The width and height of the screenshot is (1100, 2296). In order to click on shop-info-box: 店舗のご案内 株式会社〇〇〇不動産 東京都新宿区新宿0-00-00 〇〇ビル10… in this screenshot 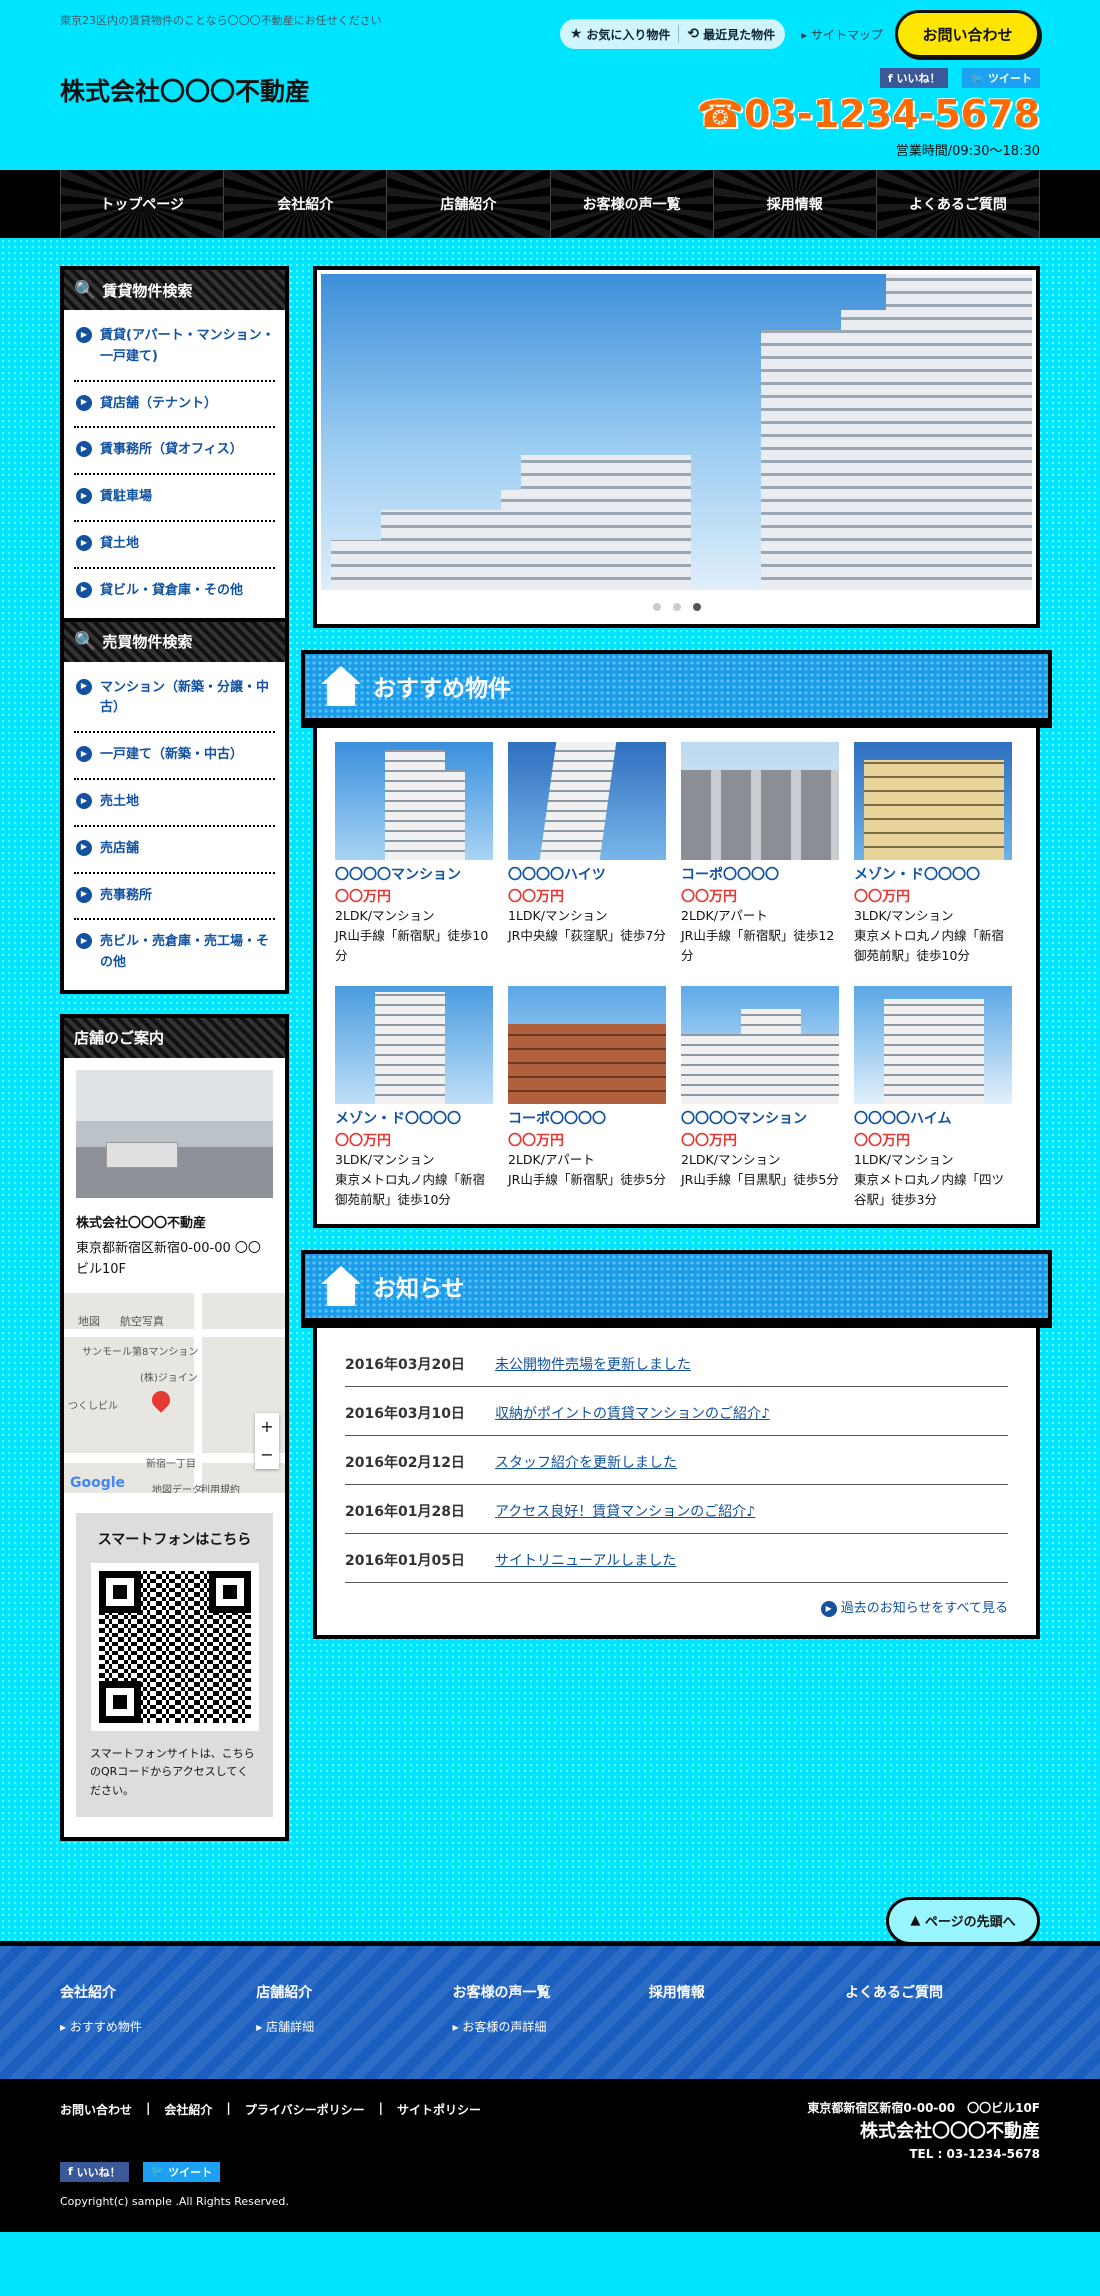, I will do `click(174, 1427)`.